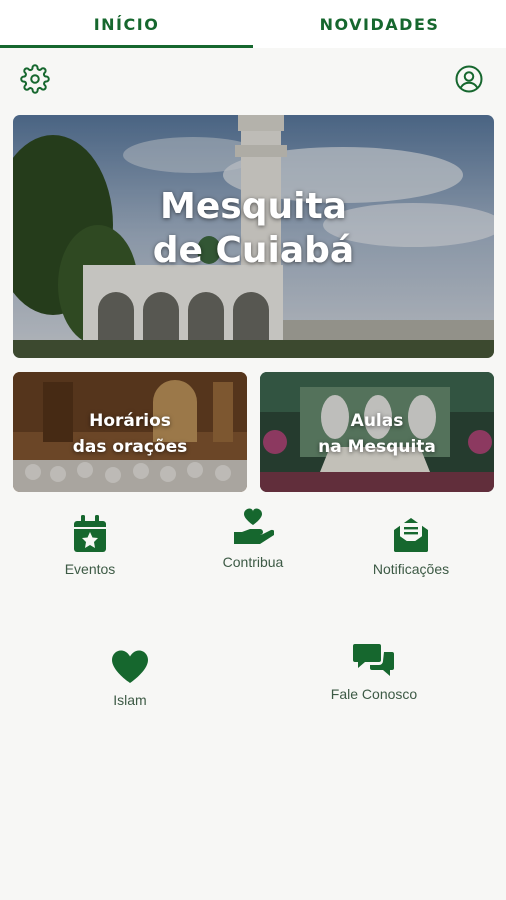 The image size is (506, 900). I want to click on islam-button: Islam, so click(130, 679).